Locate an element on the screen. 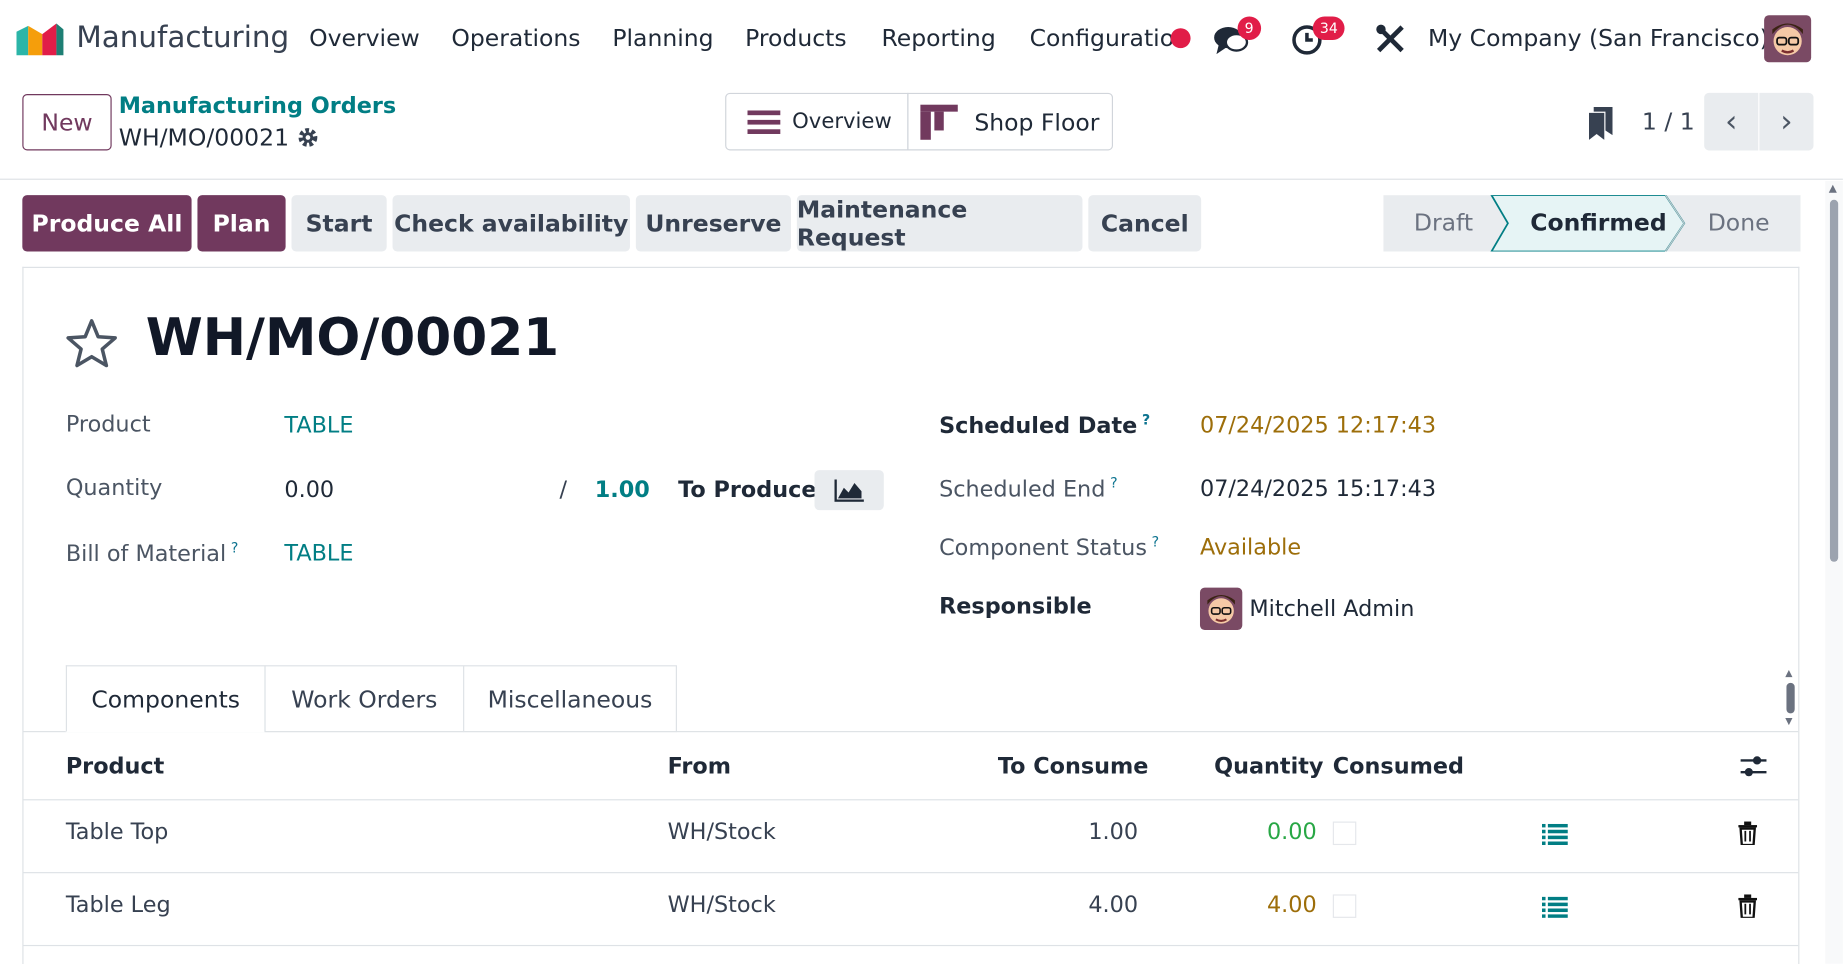 This screenshot has width=1843, height=964. quantity-field: 0.00 is located at coordinates (309, 490).